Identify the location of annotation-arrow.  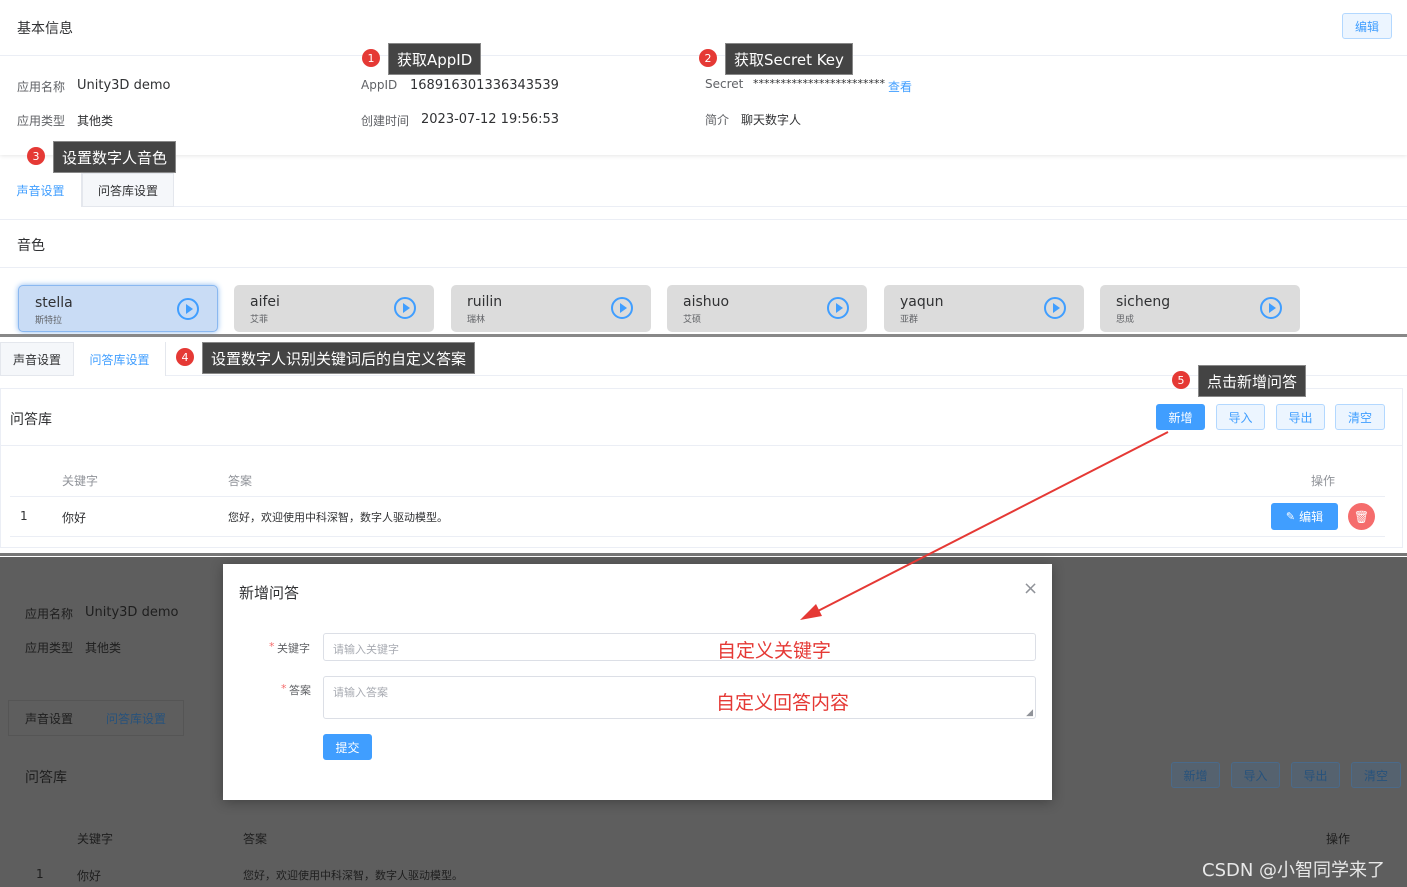
(984, 525).